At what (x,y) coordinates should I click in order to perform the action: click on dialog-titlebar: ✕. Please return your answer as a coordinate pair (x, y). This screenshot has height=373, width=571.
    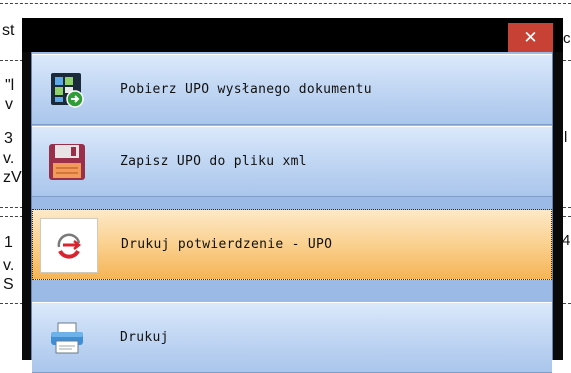
    Looking at the image, I should click on (292, 35).